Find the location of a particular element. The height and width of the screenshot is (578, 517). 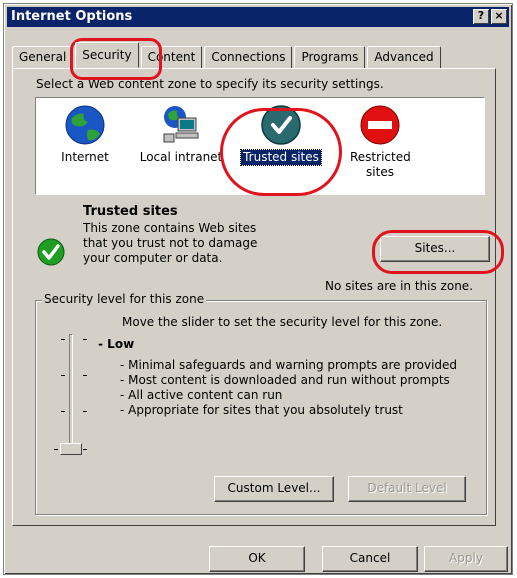

trusted-check-icon is located at coordinates (281, 125).